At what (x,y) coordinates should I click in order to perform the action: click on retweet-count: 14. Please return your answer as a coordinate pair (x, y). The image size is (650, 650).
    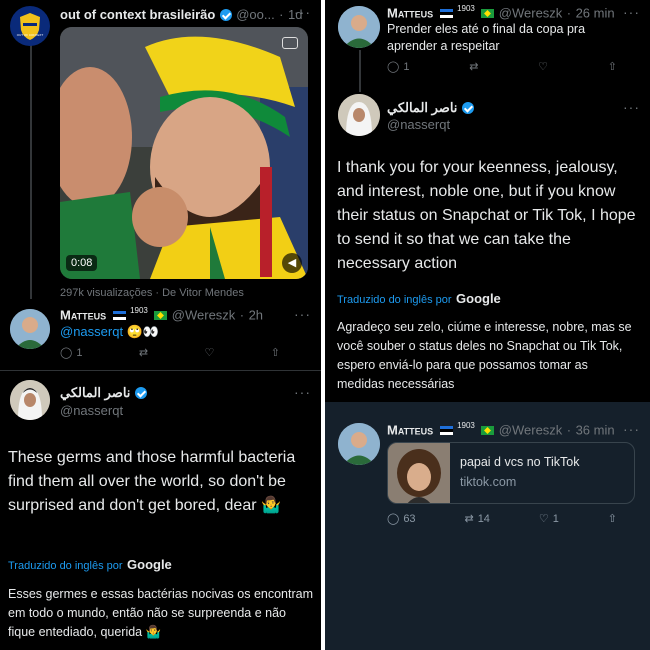
    Looking at the image, I should click on (483, 518).